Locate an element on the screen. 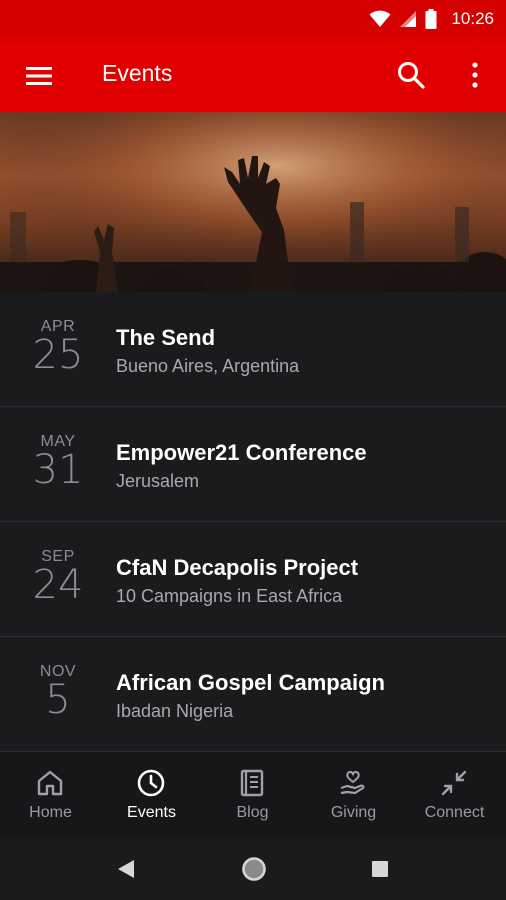  event-day: 31 is located at coordinates (58, 470).